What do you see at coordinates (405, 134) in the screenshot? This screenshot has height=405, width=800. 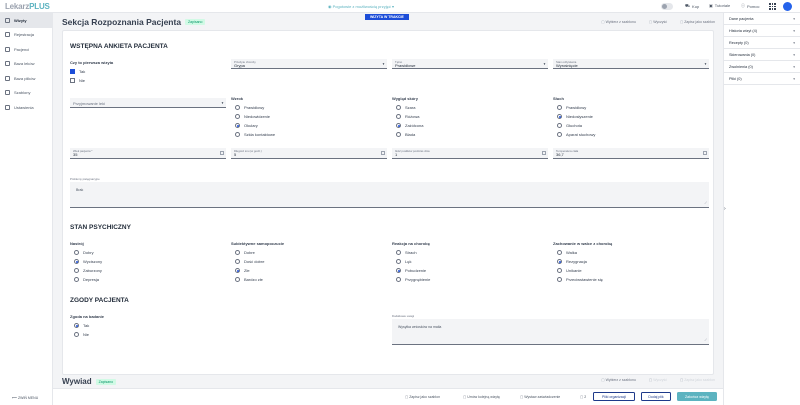 I see `skin-option: Blada` at bounding box center [405, 134].